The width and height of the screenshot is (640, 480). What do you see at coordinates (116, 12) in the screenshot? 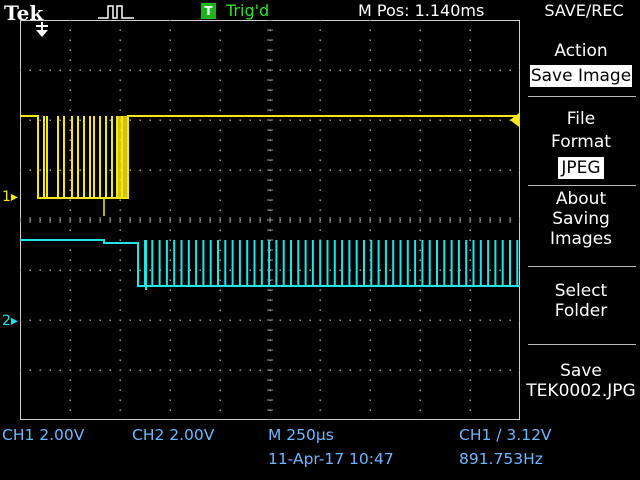
I see `pulse-trigger-icon` at bounding box center [116, 12].